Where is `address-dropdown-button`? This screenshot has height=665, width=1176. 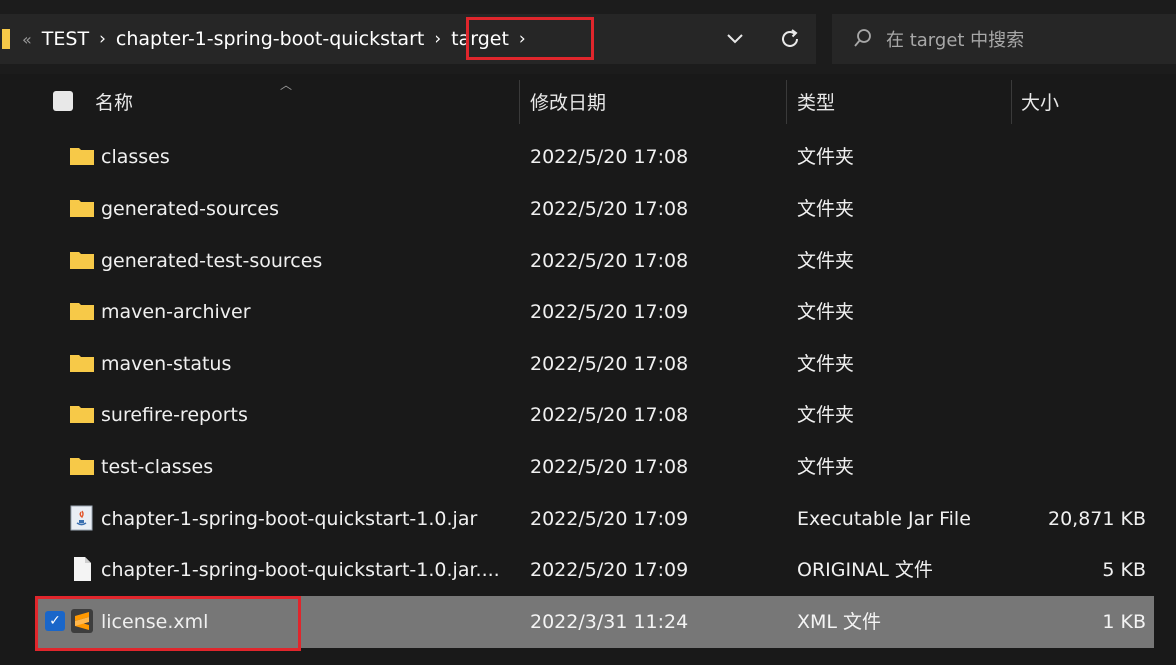 address-dropdown-button is located at coordinates (735, 39).